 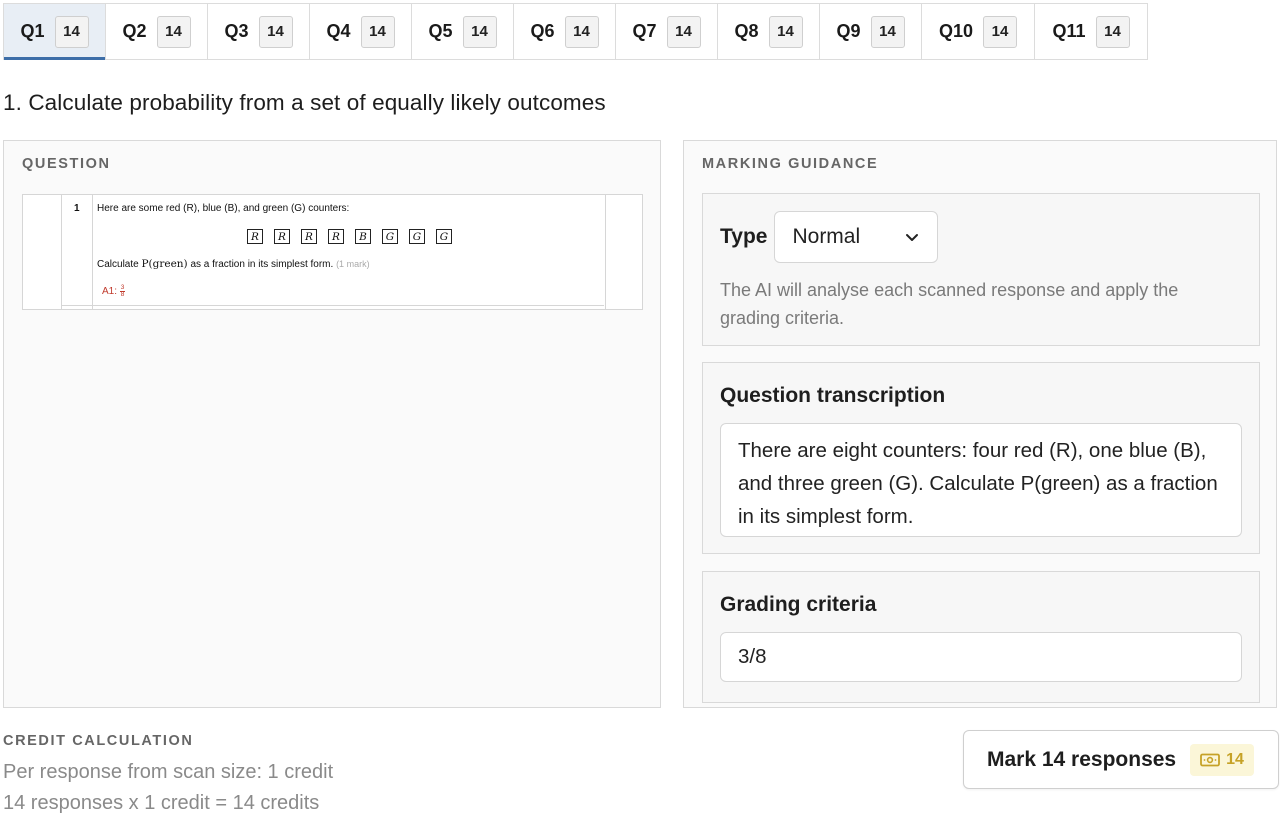 What do you see at coordinates (338, 31) in the screenshot?
I see `tab-label: Q4` at bounding box center [338, 31].